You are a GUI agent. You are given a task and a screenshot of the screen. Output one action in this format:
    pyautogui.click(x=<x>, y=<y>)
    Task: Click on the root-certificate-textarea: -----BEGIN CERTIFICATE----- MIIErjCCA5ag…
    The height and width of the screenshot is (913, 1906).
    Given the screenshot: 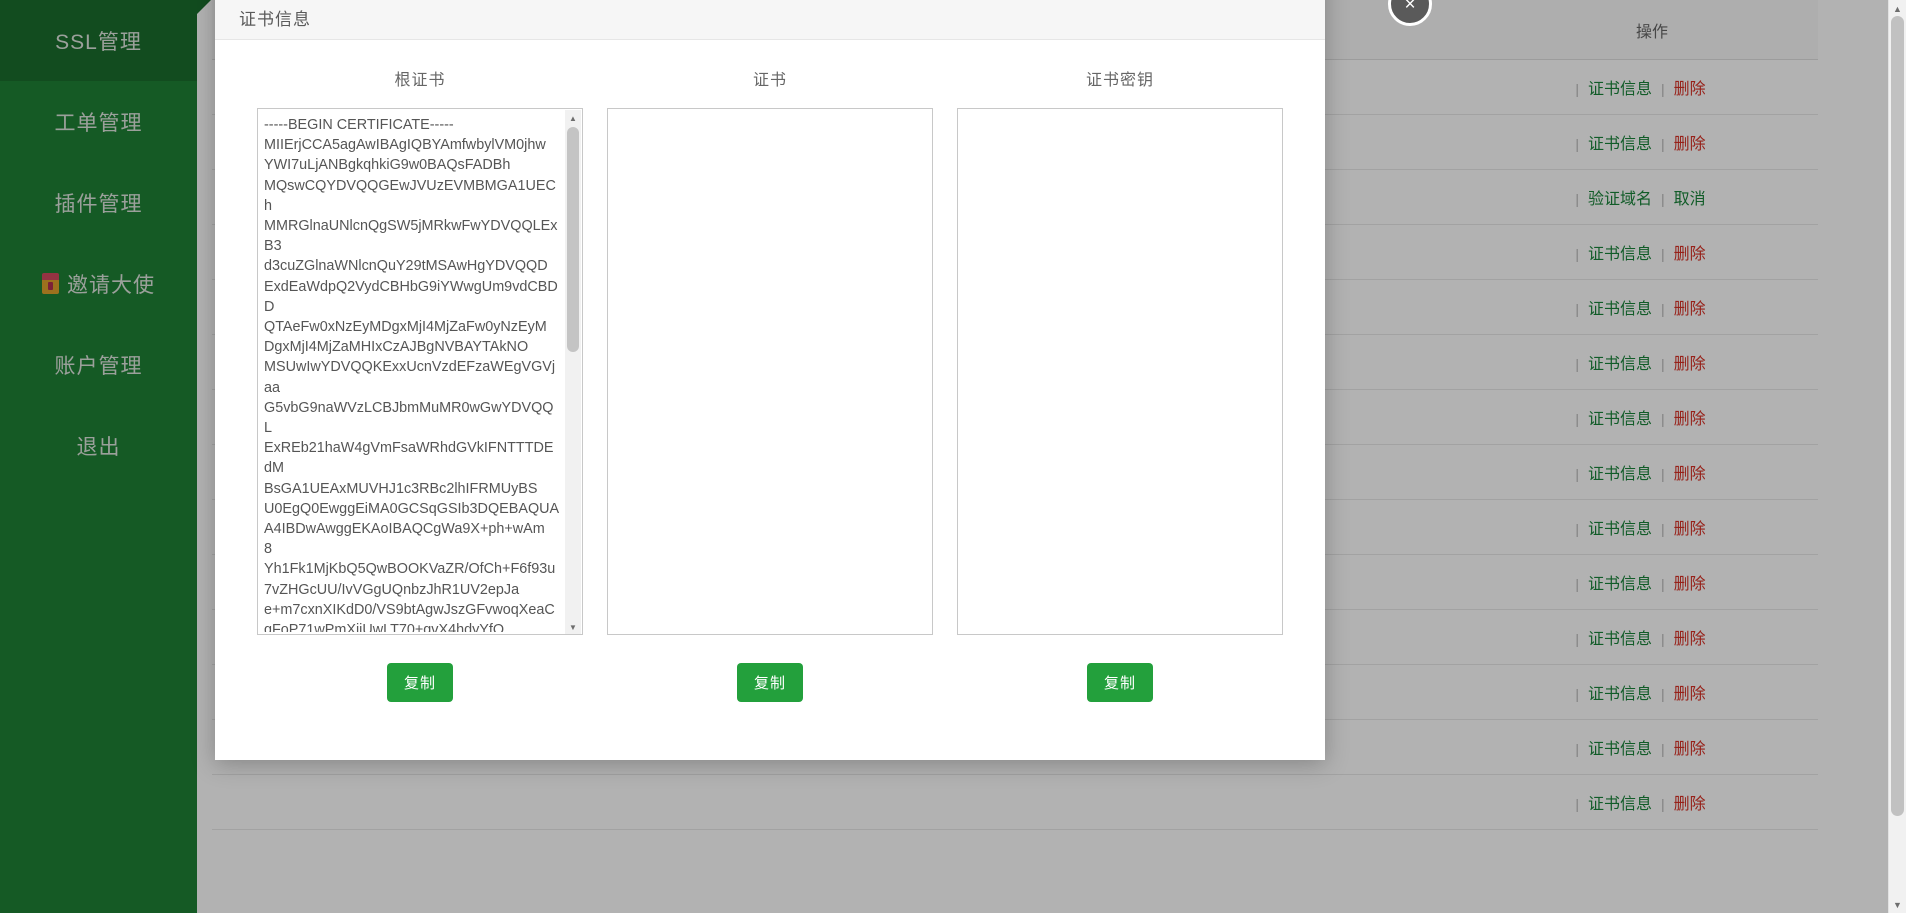 What is the action you would take?
    pyautogui.click(x=420, y=371)
    